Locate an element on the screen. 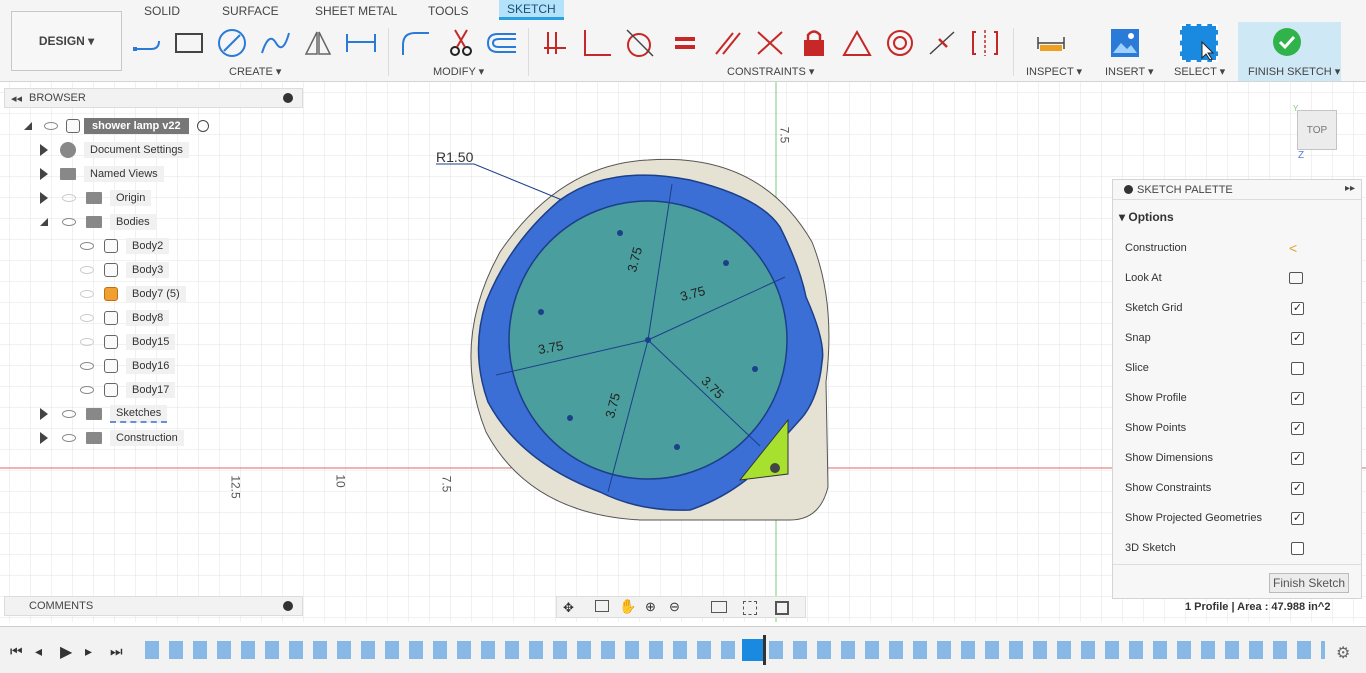 Image resolution: width=1366 pixels, height=673 pixels. radius-dimension-label: R1.50 is located at coordinates (454, 157).